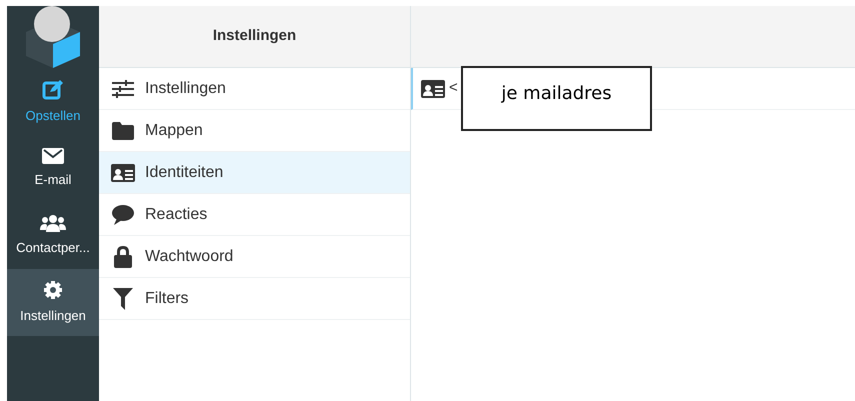 The width and height of the screenshot is (855, 401). I want to click on settings-icon, so click(53, 290).